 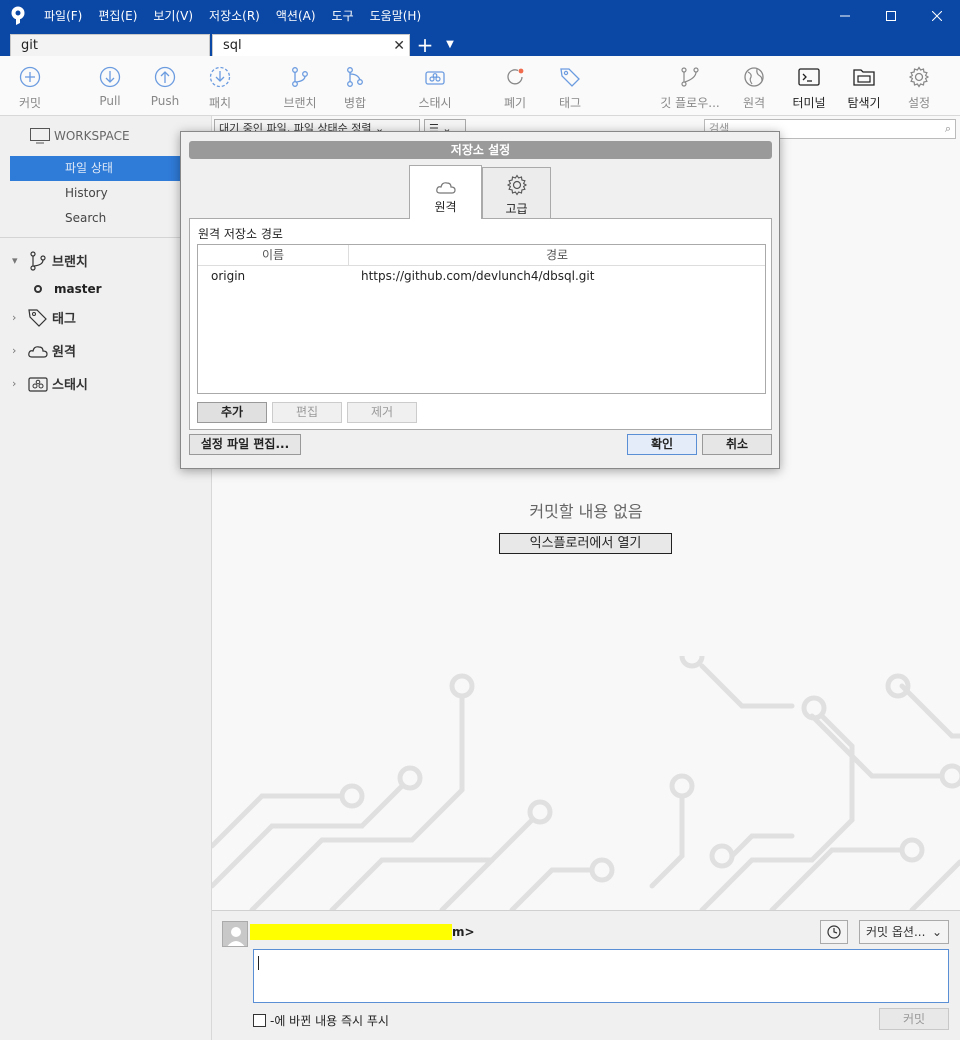 What do you see at coordinates (343, 16) in the screenshot?
I see `menu-tools: 도구` at bounding box center [343, 16].